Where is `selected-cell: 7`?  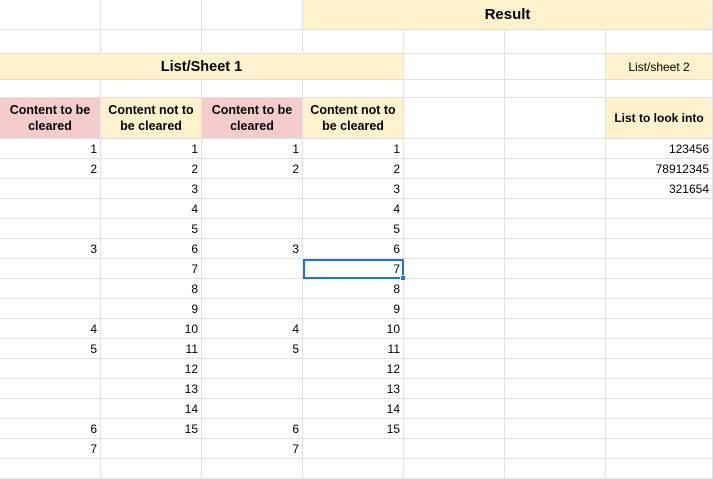 selected-cell: 7 is located at coordinates (353, 269).